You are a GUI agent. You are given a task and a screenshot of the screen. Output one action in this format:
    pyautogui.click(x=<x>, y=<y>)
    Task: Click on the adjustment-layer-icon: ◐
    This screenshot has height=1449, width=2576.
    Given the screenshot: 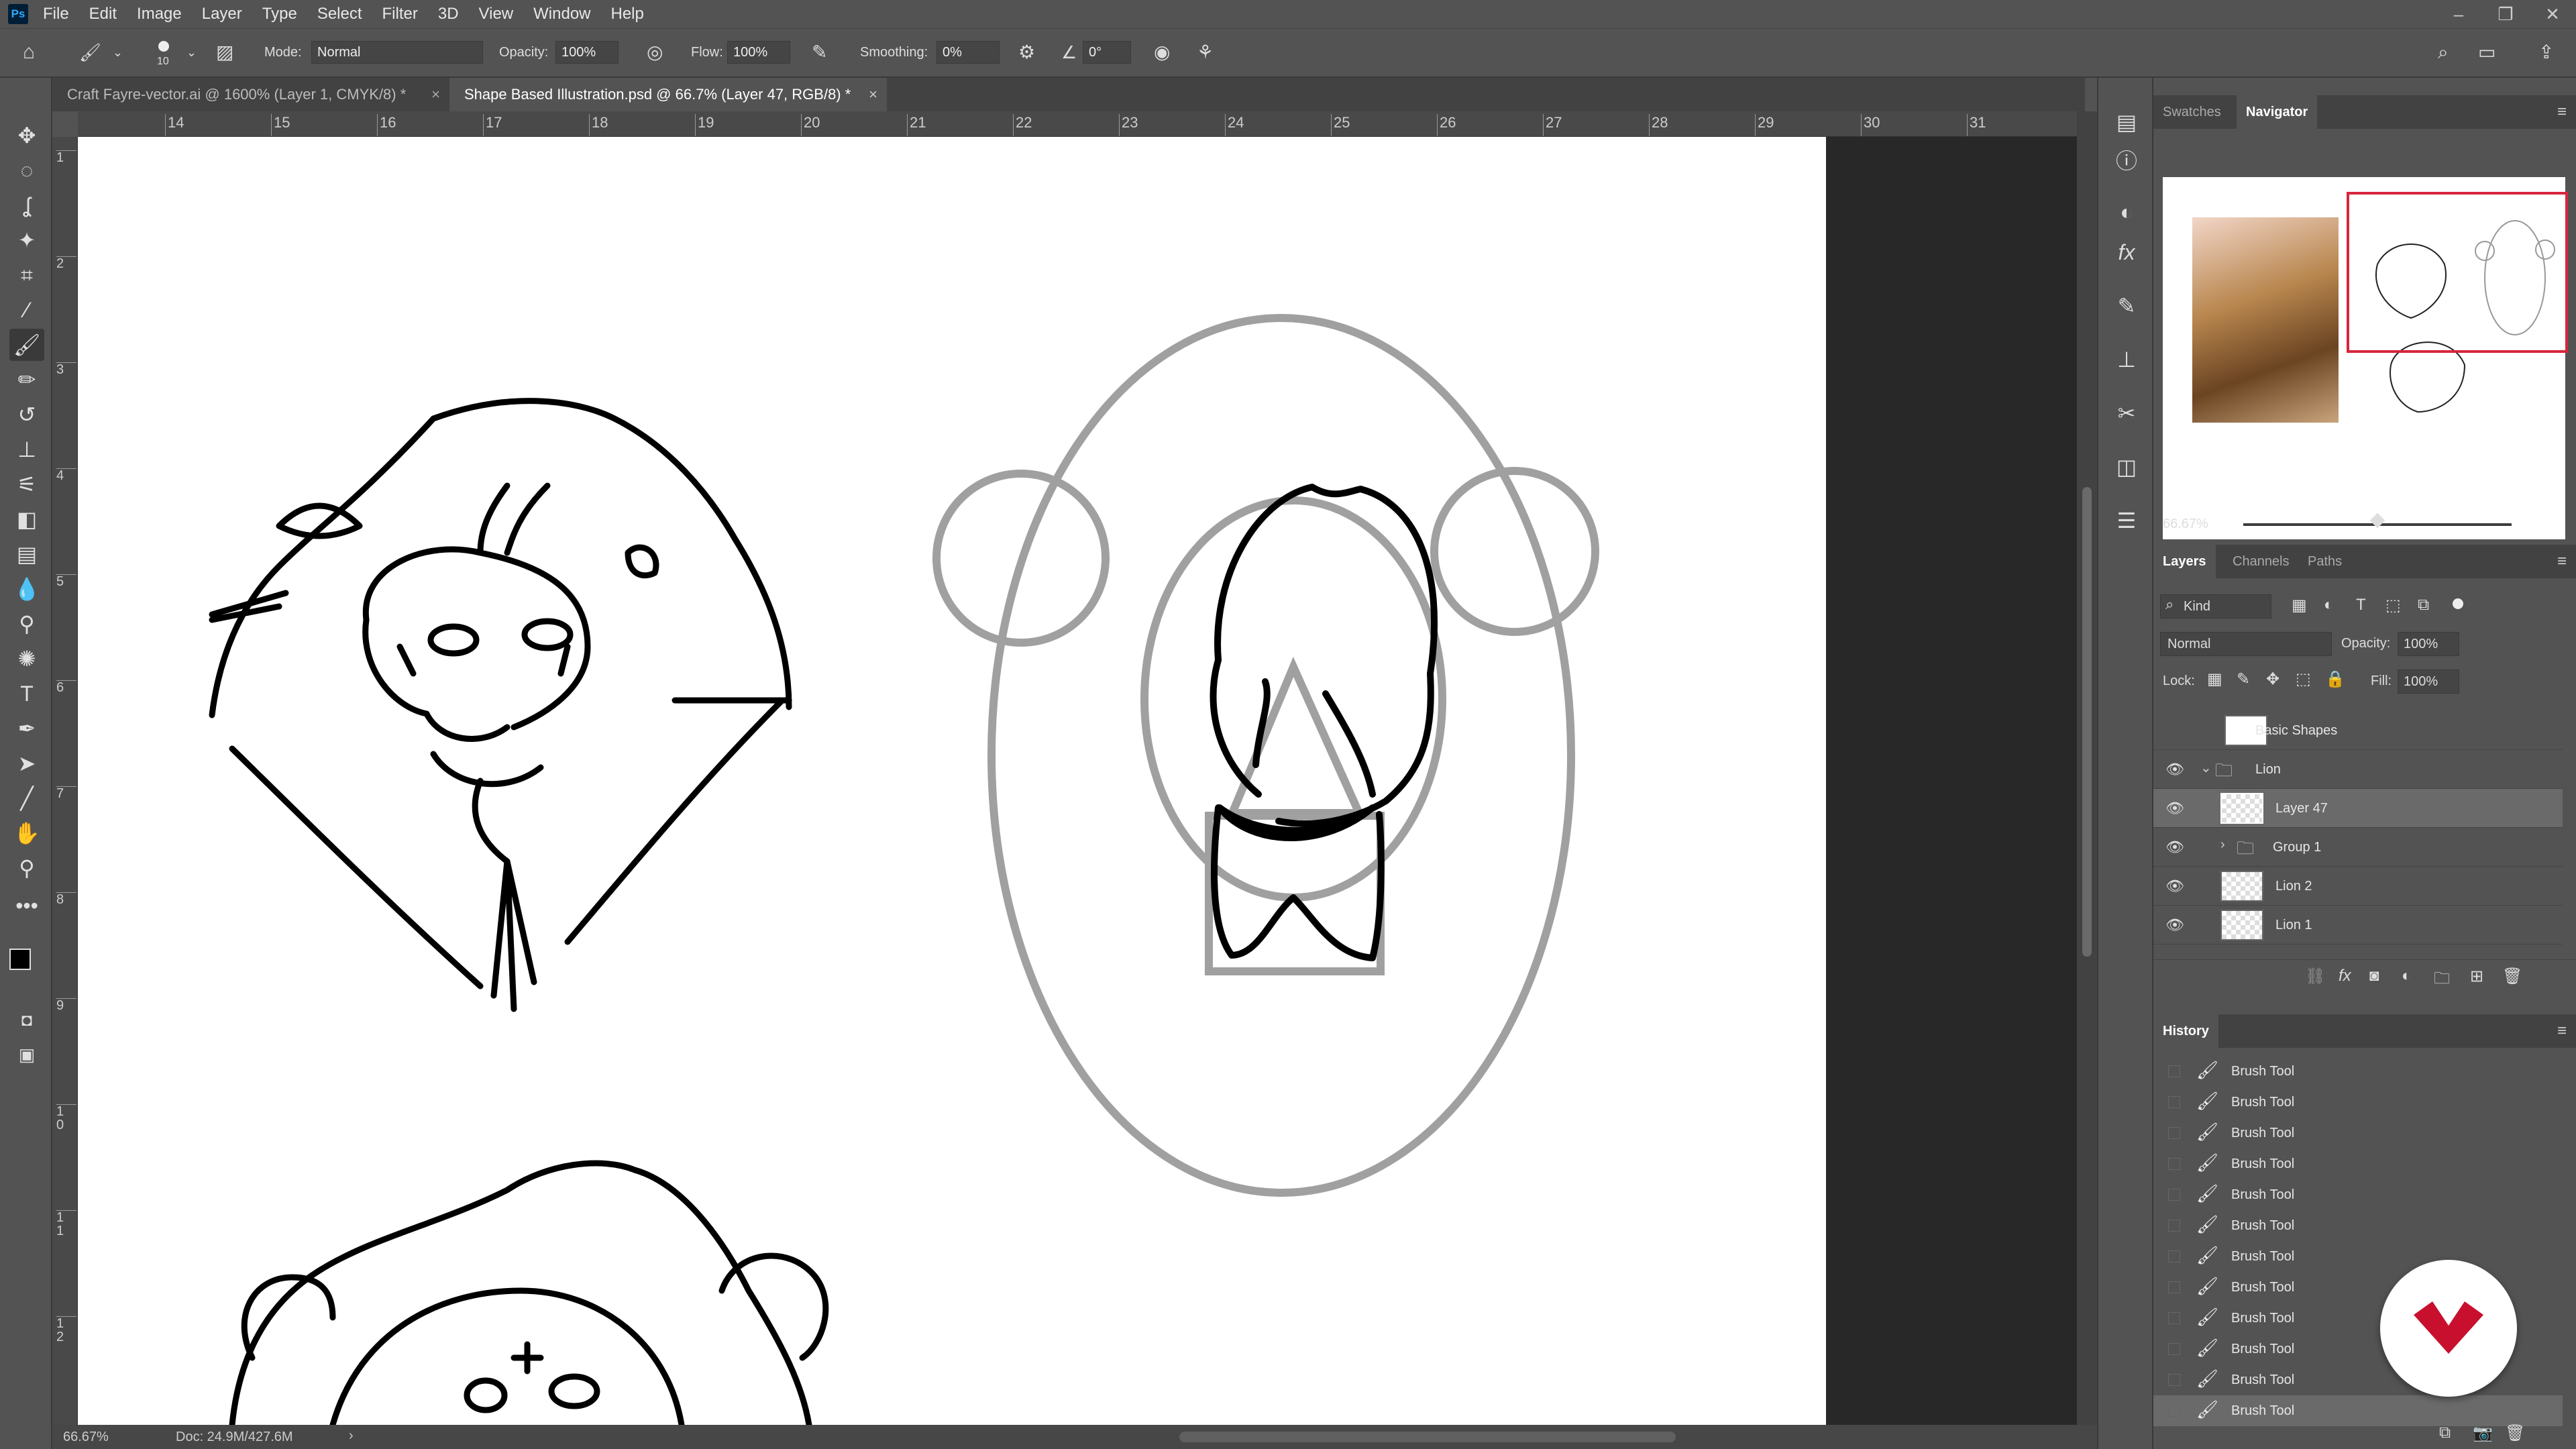 What is the action you would take?
    pyautogui.click(x=2407, y=976)
    